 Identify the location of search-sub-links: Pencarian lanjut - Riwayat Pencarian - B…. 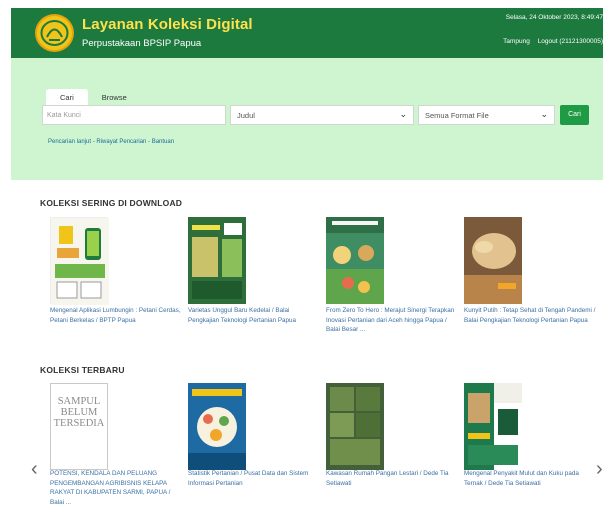
(111, 142).